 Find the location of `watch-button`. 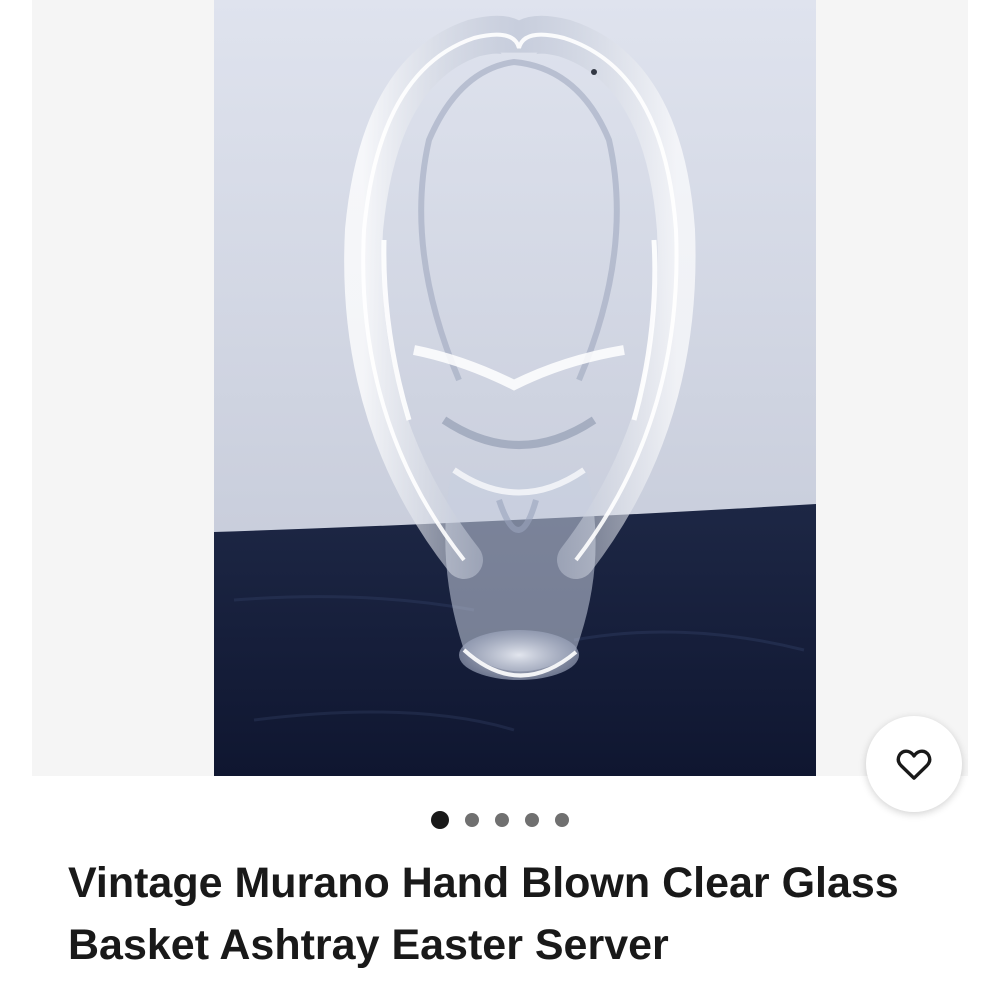

watch-button is located at coordinates (914, 764).